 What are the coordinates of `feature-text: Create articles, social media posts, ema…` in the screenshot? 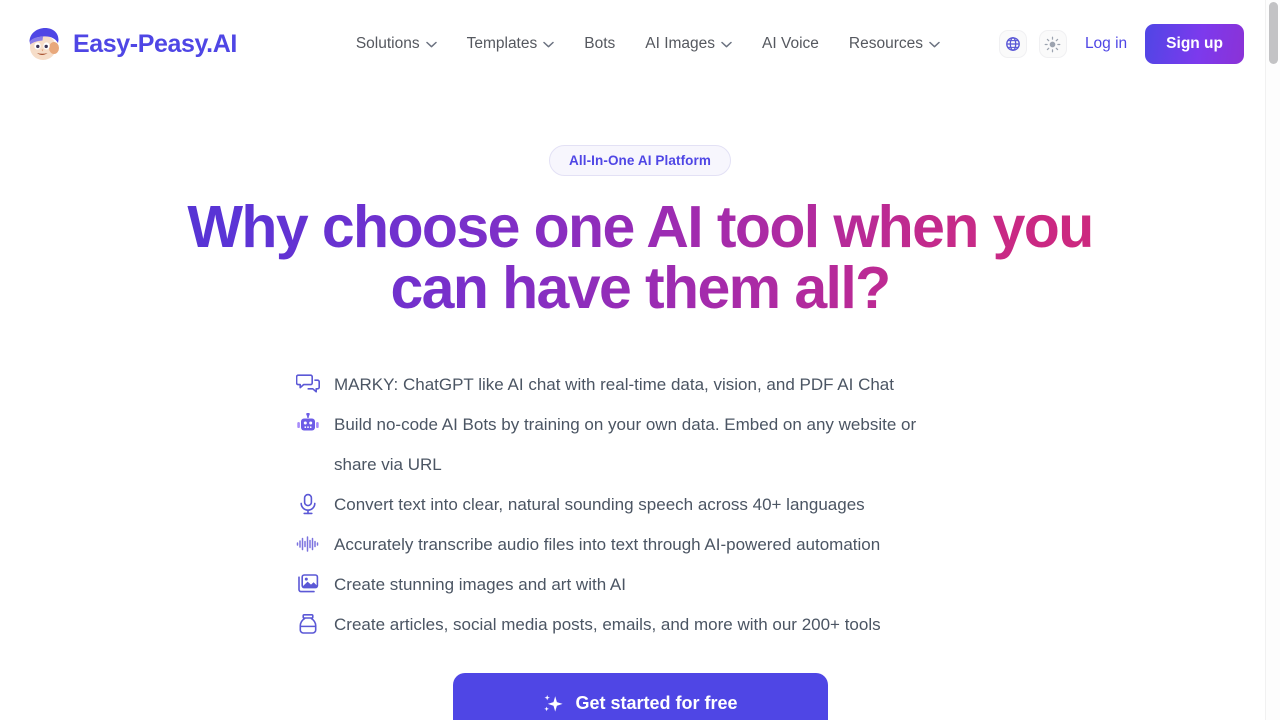 It's located at (607, 624).